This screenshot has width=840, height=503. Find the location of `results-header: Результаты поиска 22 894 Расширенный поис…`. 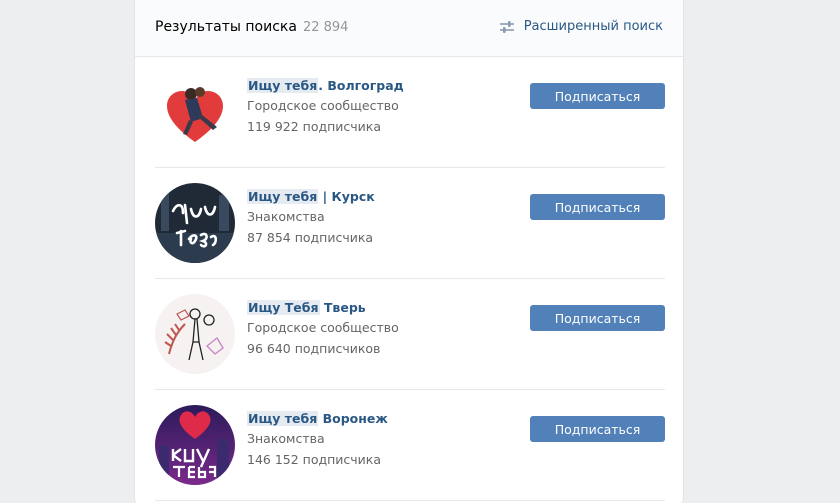

results-header: Результаты поиска 22 894 Расширенный поис… is located at coordinates (409, 28).